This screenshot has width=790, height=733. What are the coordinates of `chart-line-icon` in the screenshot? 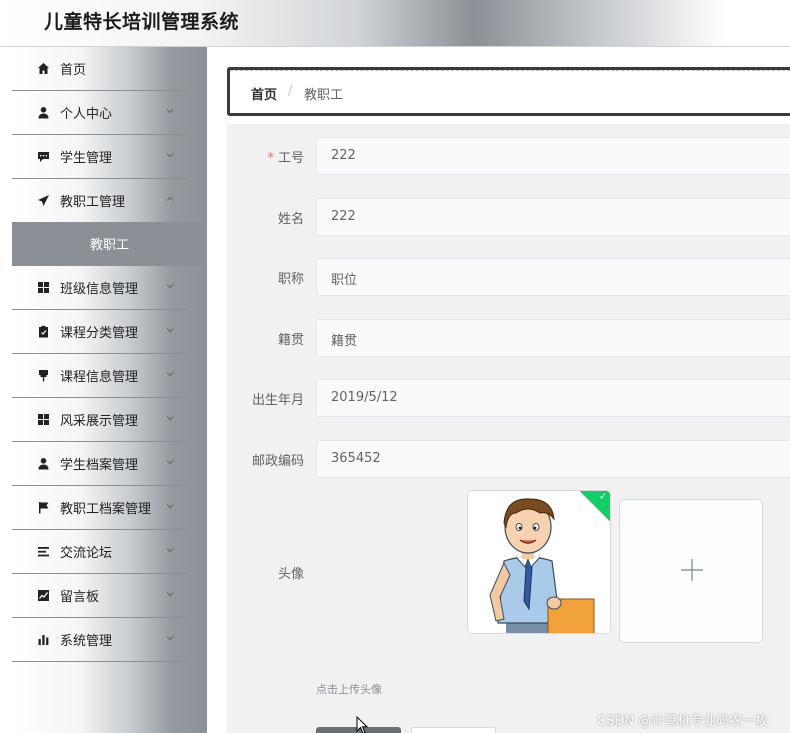 It's located at (43, 595).